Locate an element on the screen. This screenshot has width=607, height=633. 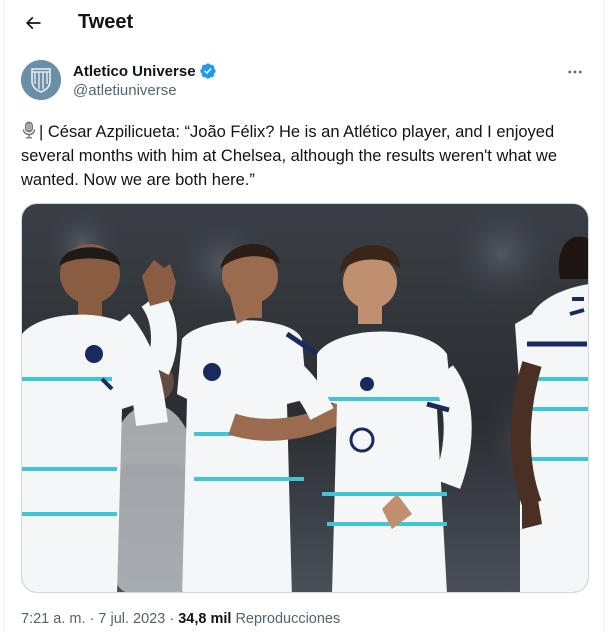
author-name: Atletico Universe is located at coordinates (145, 71).